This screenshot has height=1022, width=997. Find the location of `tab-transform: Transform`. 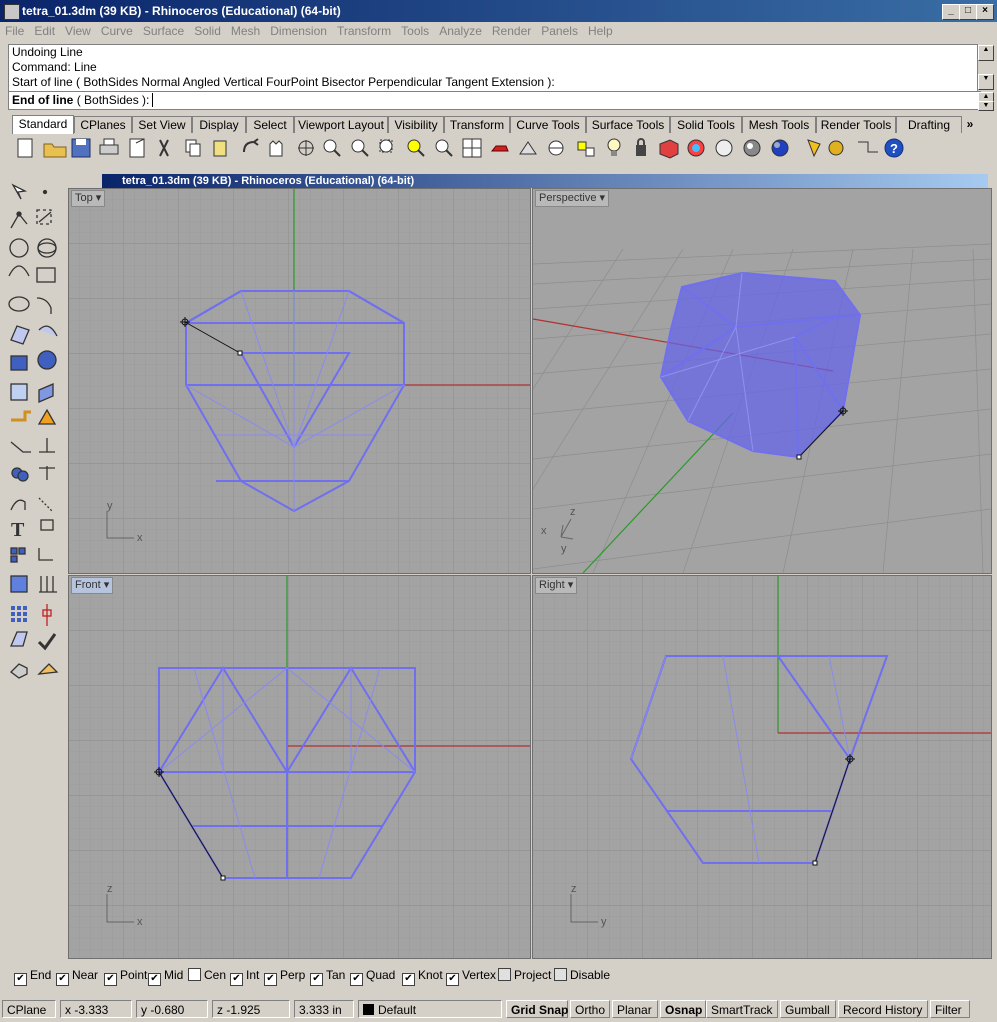

tab-transform: Transform is located at coordinates (477, 124).